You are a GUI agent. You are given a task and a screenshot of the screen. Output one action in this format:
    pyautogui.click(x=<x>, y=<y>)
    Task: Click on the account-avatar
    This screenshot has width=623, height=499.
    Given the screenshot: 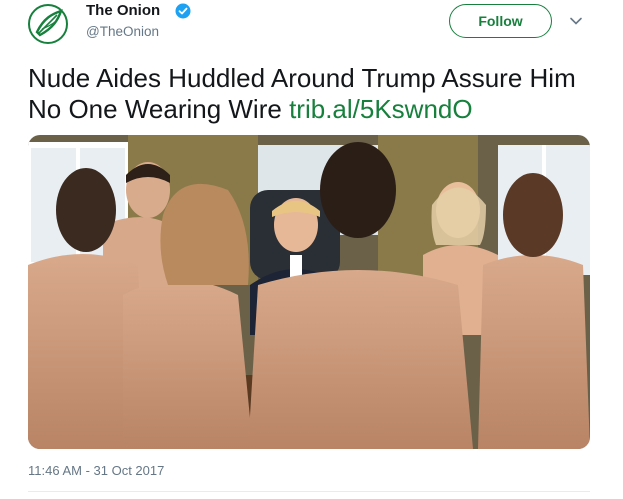 What is the action you would take?
    pyautogui.click(x=48, y=24)
    